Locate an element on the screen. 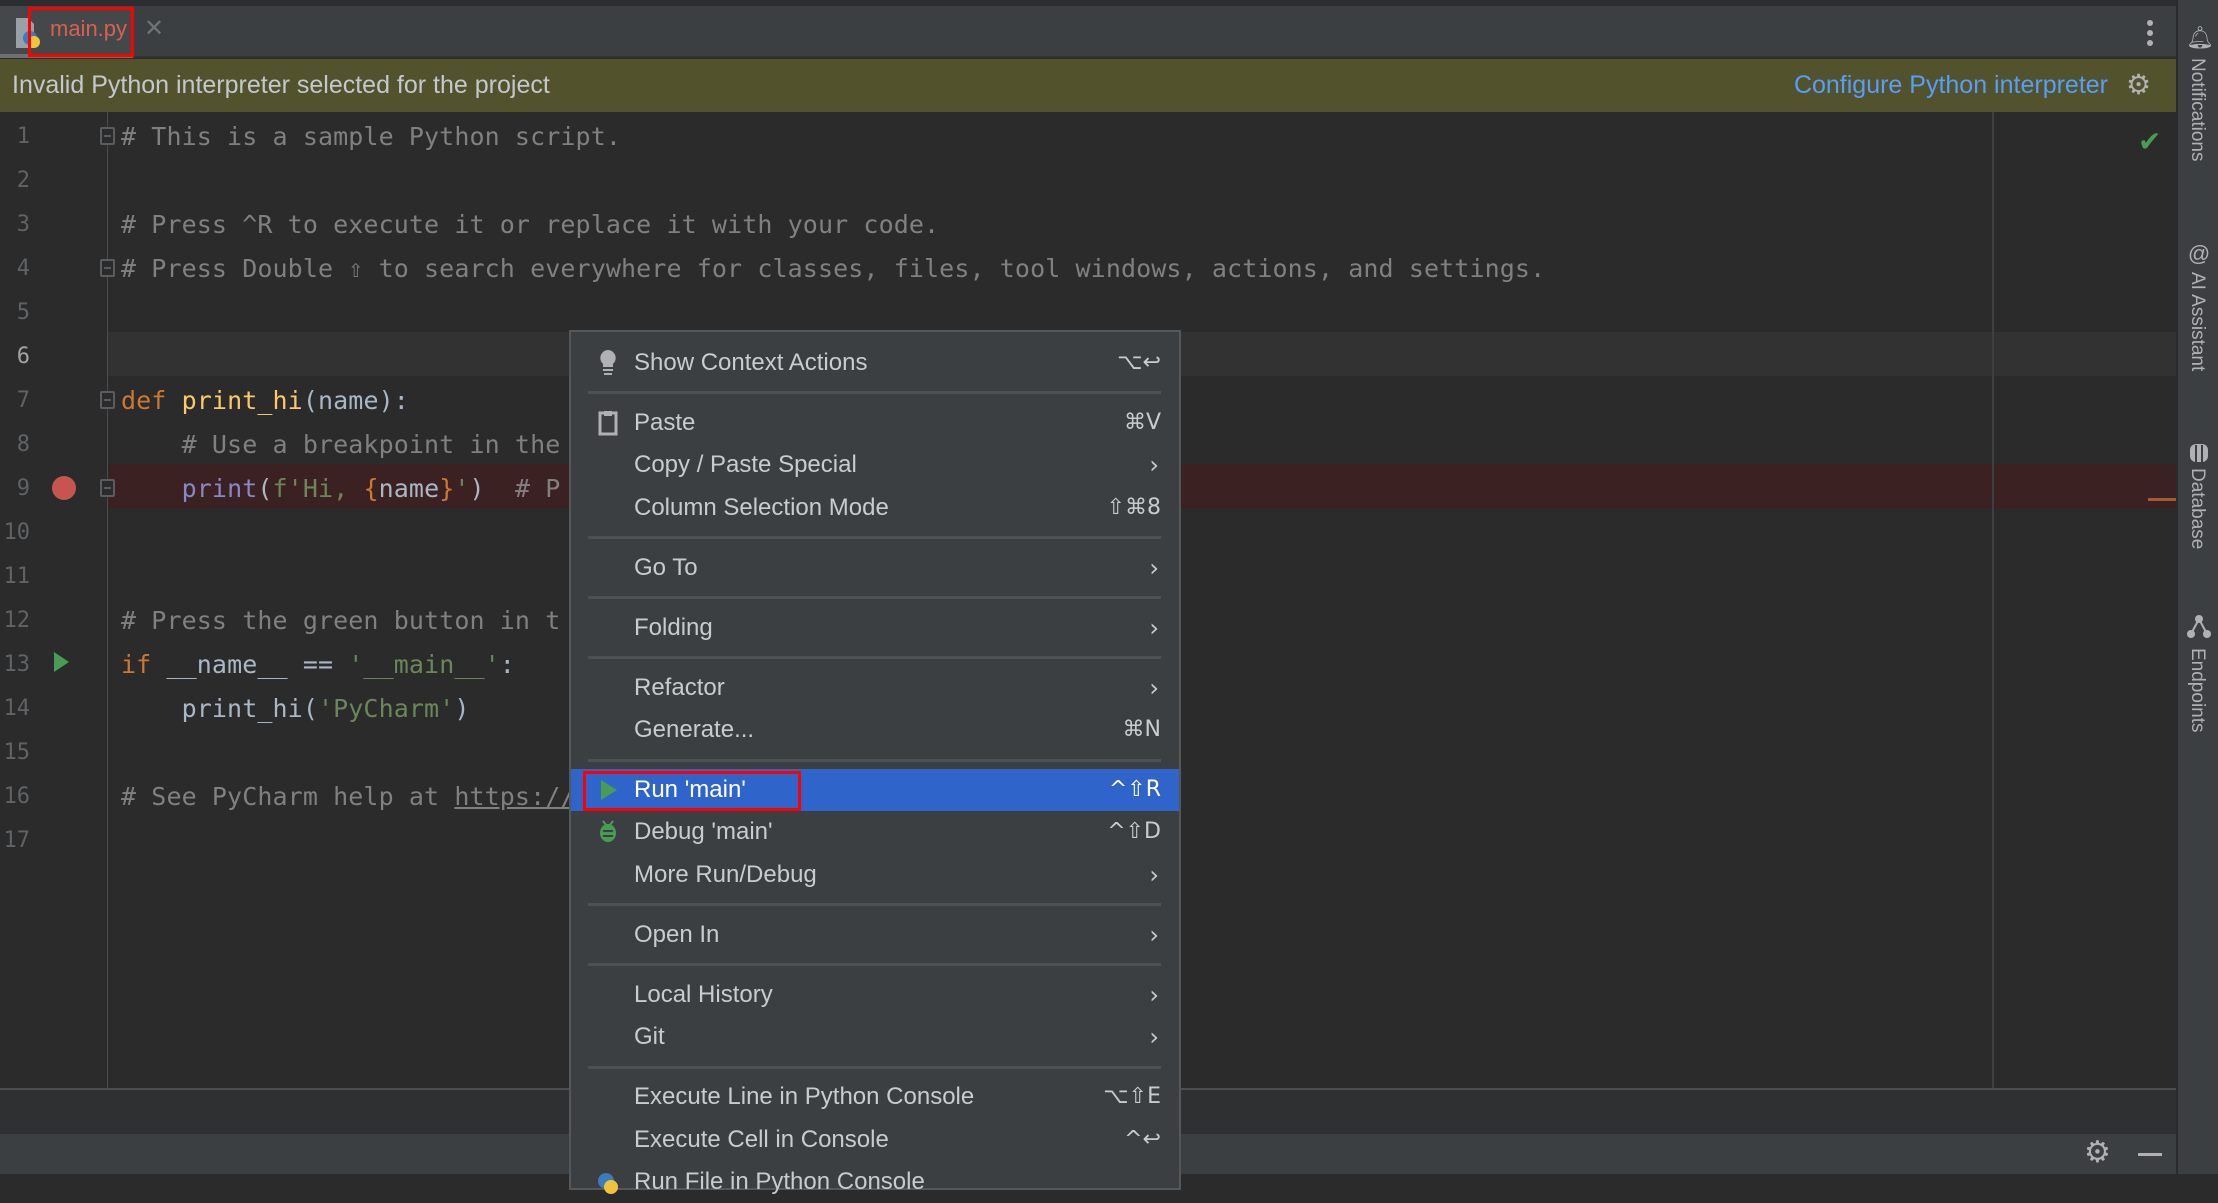 The height and width of the screenshot is (1203, 2218). menu-item-show-context-actions: Show Context Actions ⌥↩ is located at coordinates (875, 363).